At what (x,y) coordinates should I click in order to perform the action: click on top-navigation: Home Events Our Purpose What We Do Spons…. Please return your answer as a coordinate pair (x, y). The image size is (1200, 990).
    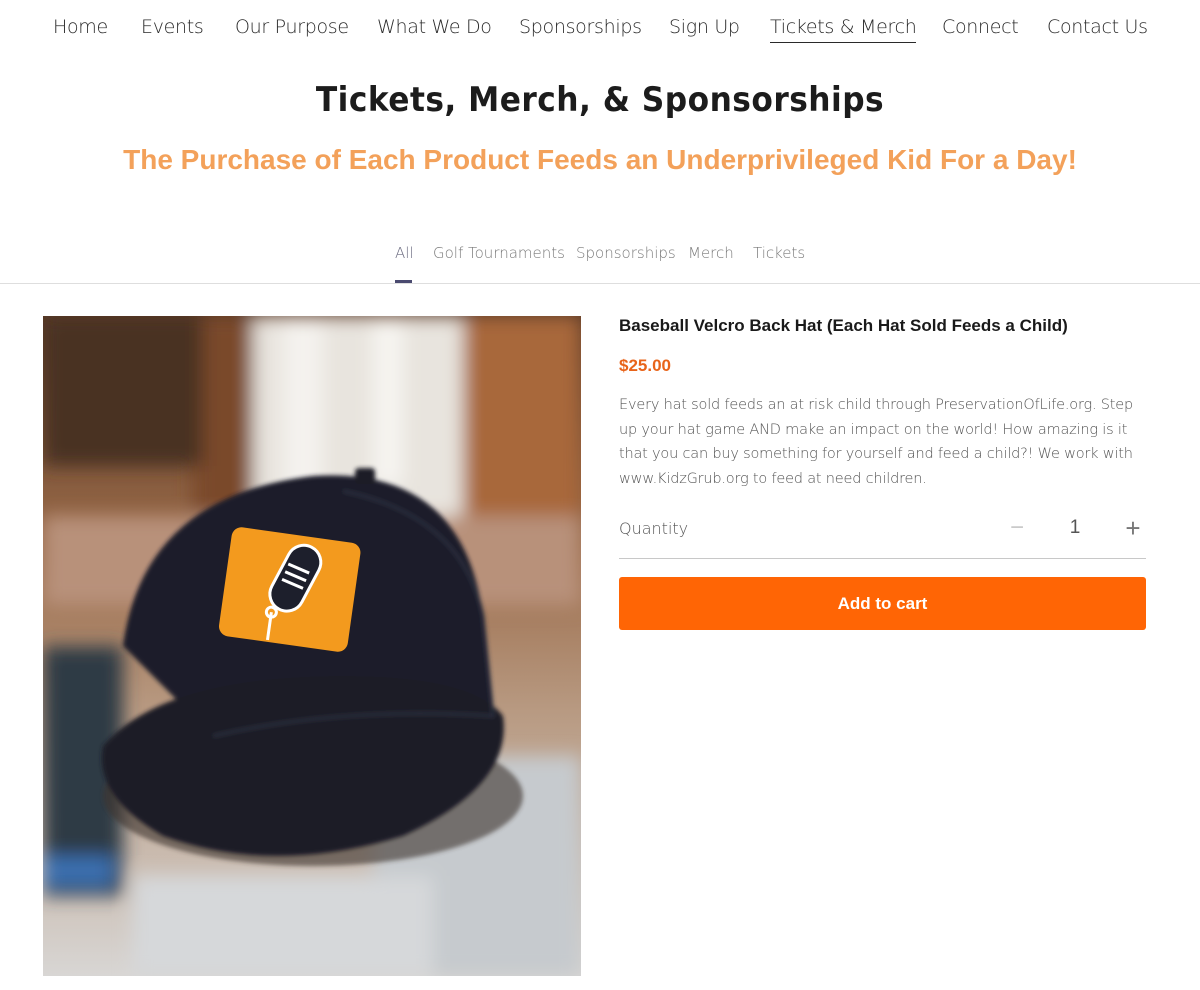
    Looking at the image, I should click on (600, 28).